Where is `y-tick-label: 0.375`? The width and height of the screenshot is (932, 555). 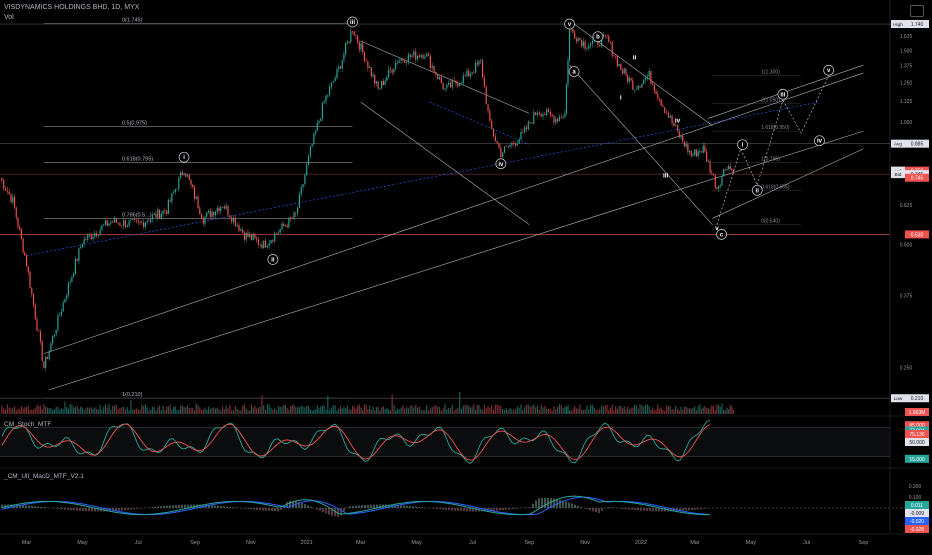 y-tick-label: 0.375 is located at coordinates (906, 297).